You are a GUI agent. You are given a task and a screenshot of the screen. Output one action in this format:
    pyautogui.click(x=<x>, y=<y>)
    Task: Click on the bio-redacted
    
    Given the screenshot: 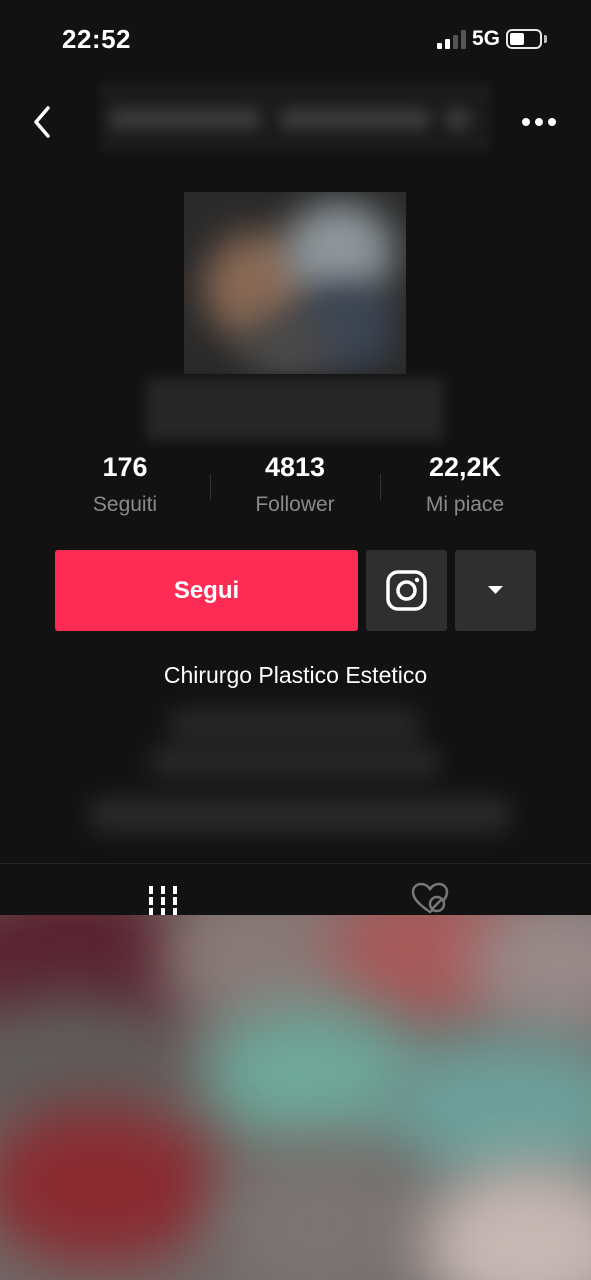 What is the action you would take?
    pyautogui.click(x=300, y=775)
    